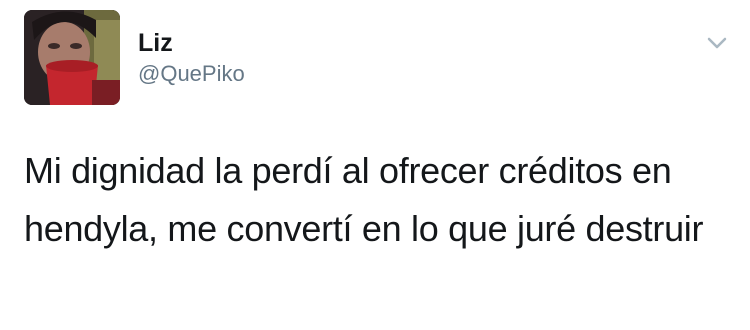 The height and width of the screenshot is (330, 750). What do you see at coordinates (191, 74) in the screenshot?
I see `author-handle: @QuePiko` at bounding box center [191, 74].